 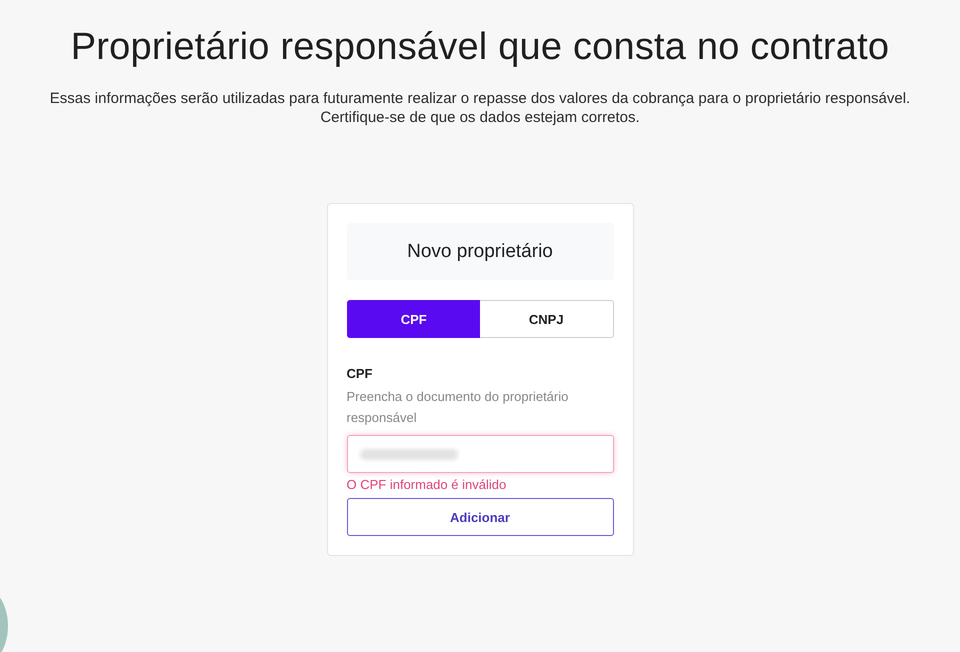 What do you see at coordinates (480, 517) in the screenshot?
I see `add-button: Adicionar` at bounding box center [480, 517].